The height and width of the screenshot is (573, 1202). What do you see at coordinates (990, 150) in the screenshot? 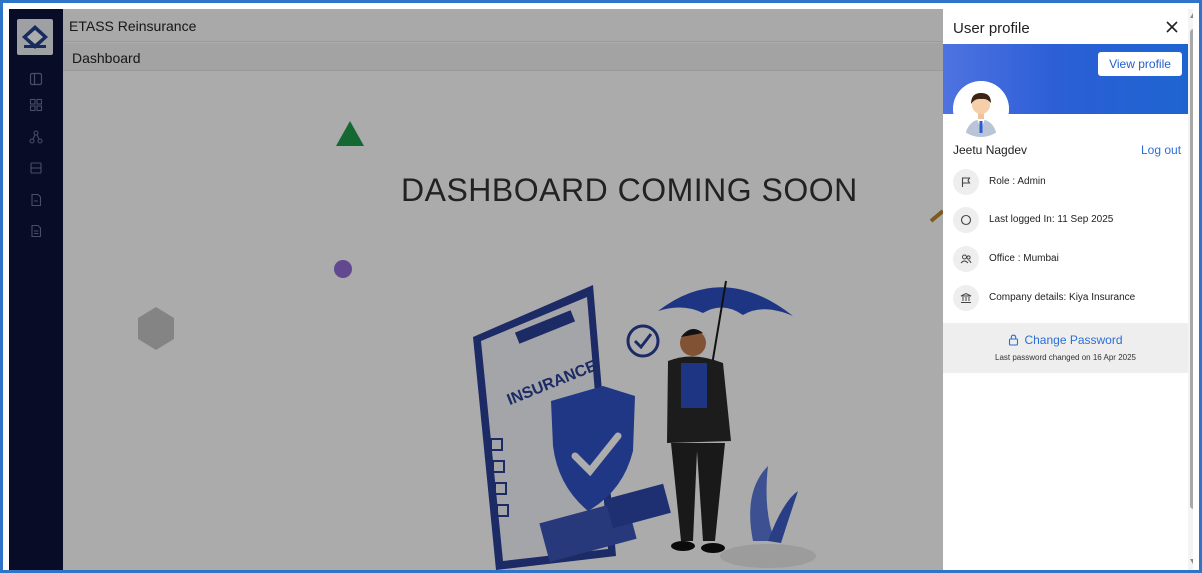
I see `user-name: Jeetu Nagdev` at bounding box center [990, 150].